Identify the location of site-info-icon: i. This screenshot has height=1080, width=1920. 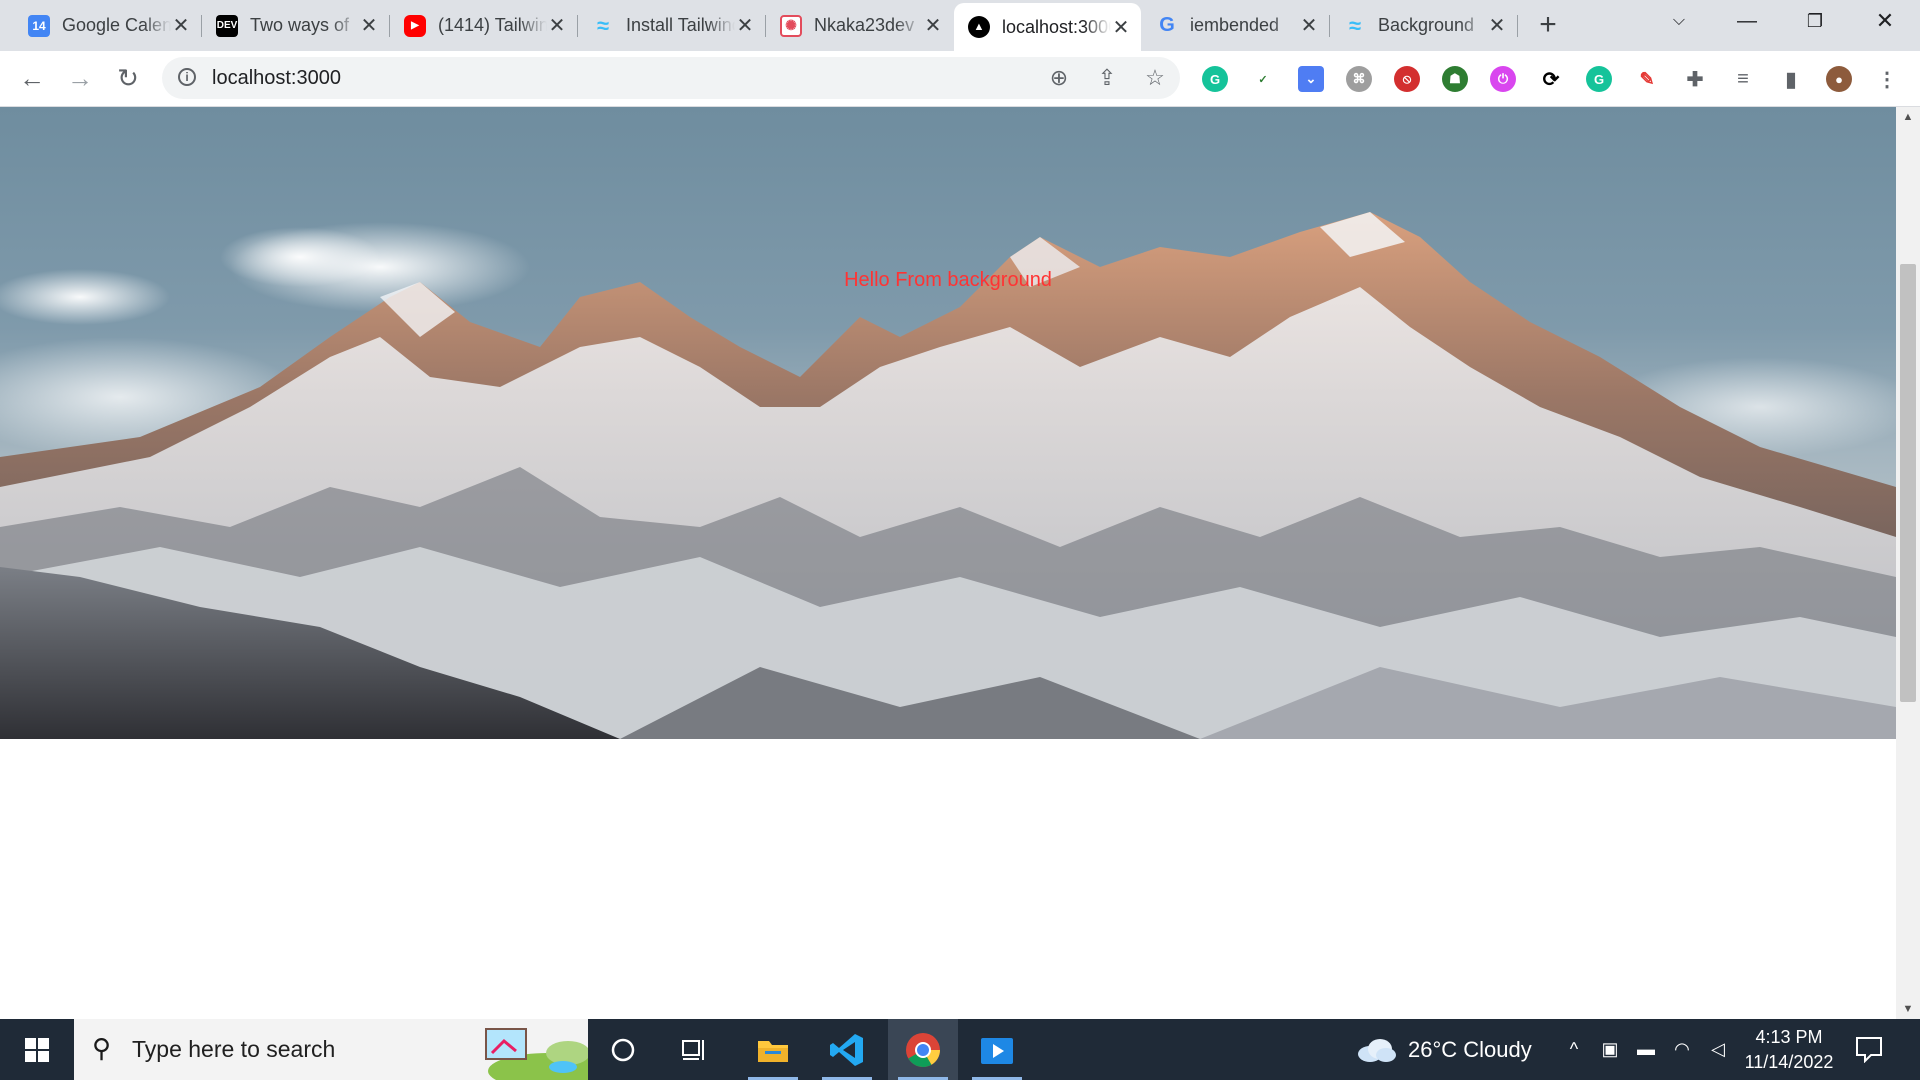
(187, 77).